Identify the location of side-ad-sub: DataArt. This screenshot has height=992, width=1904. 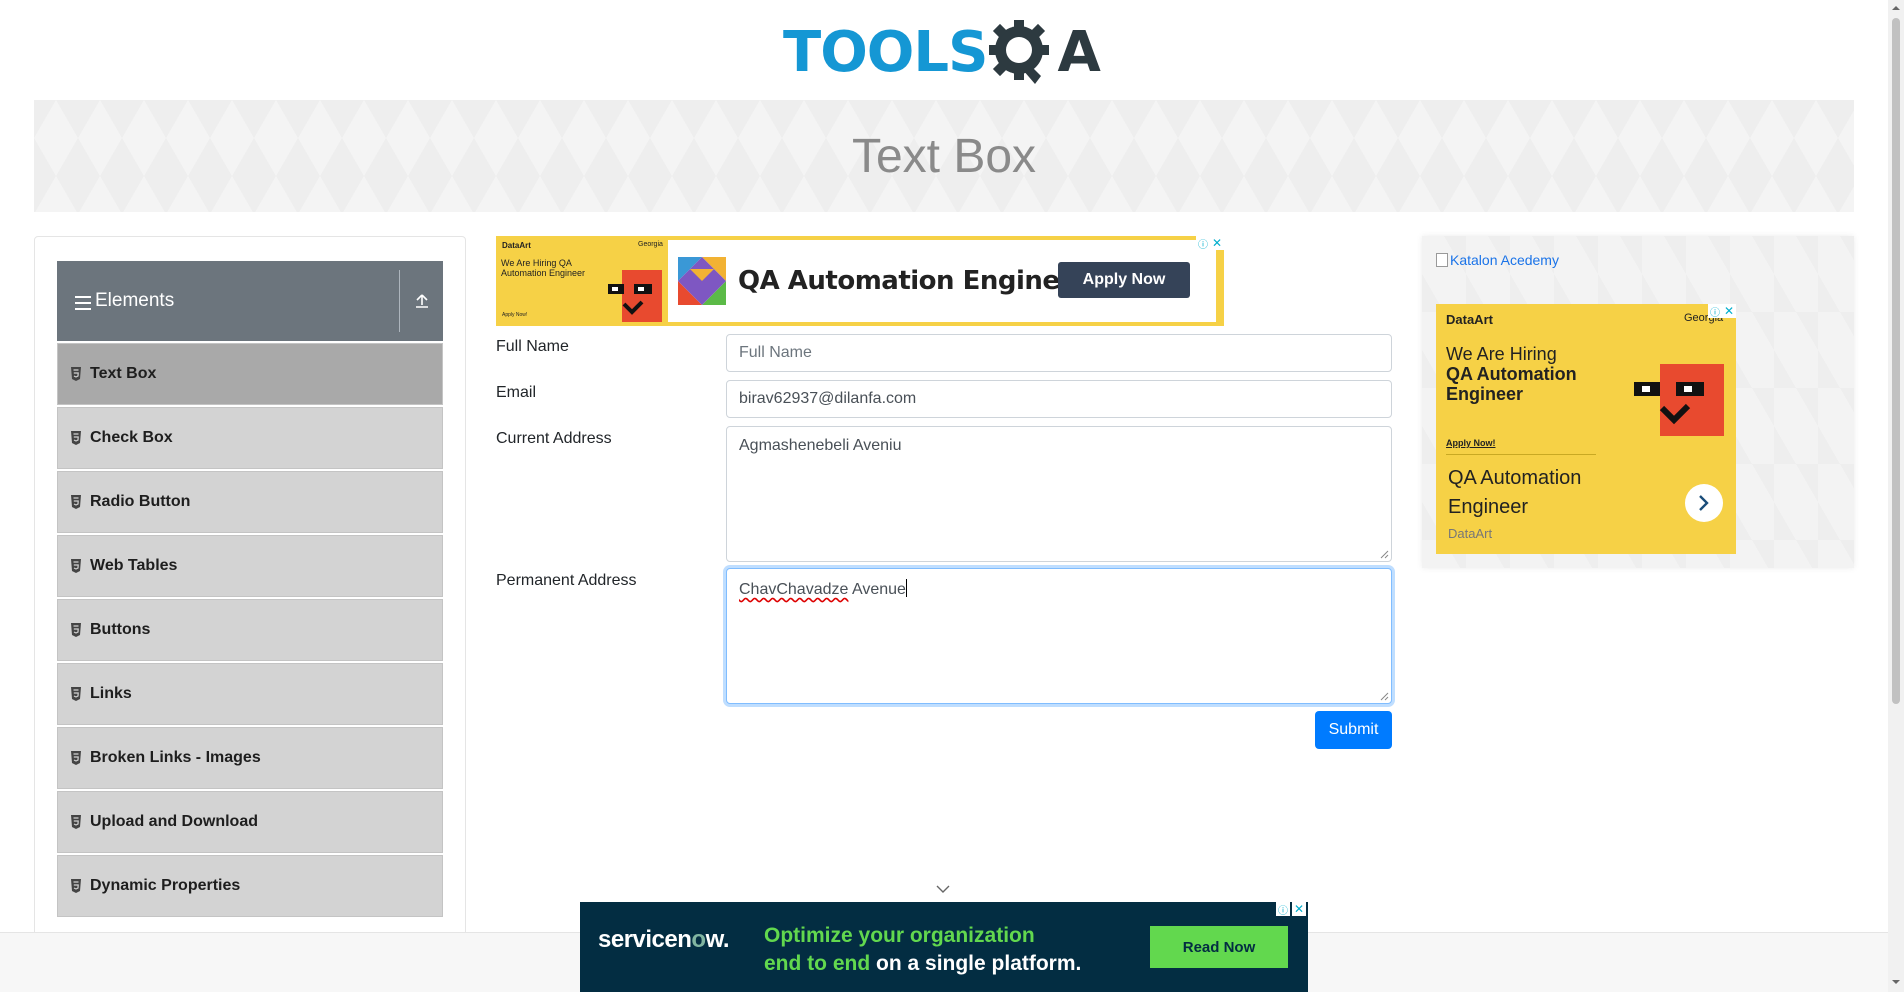
(1470, 533).